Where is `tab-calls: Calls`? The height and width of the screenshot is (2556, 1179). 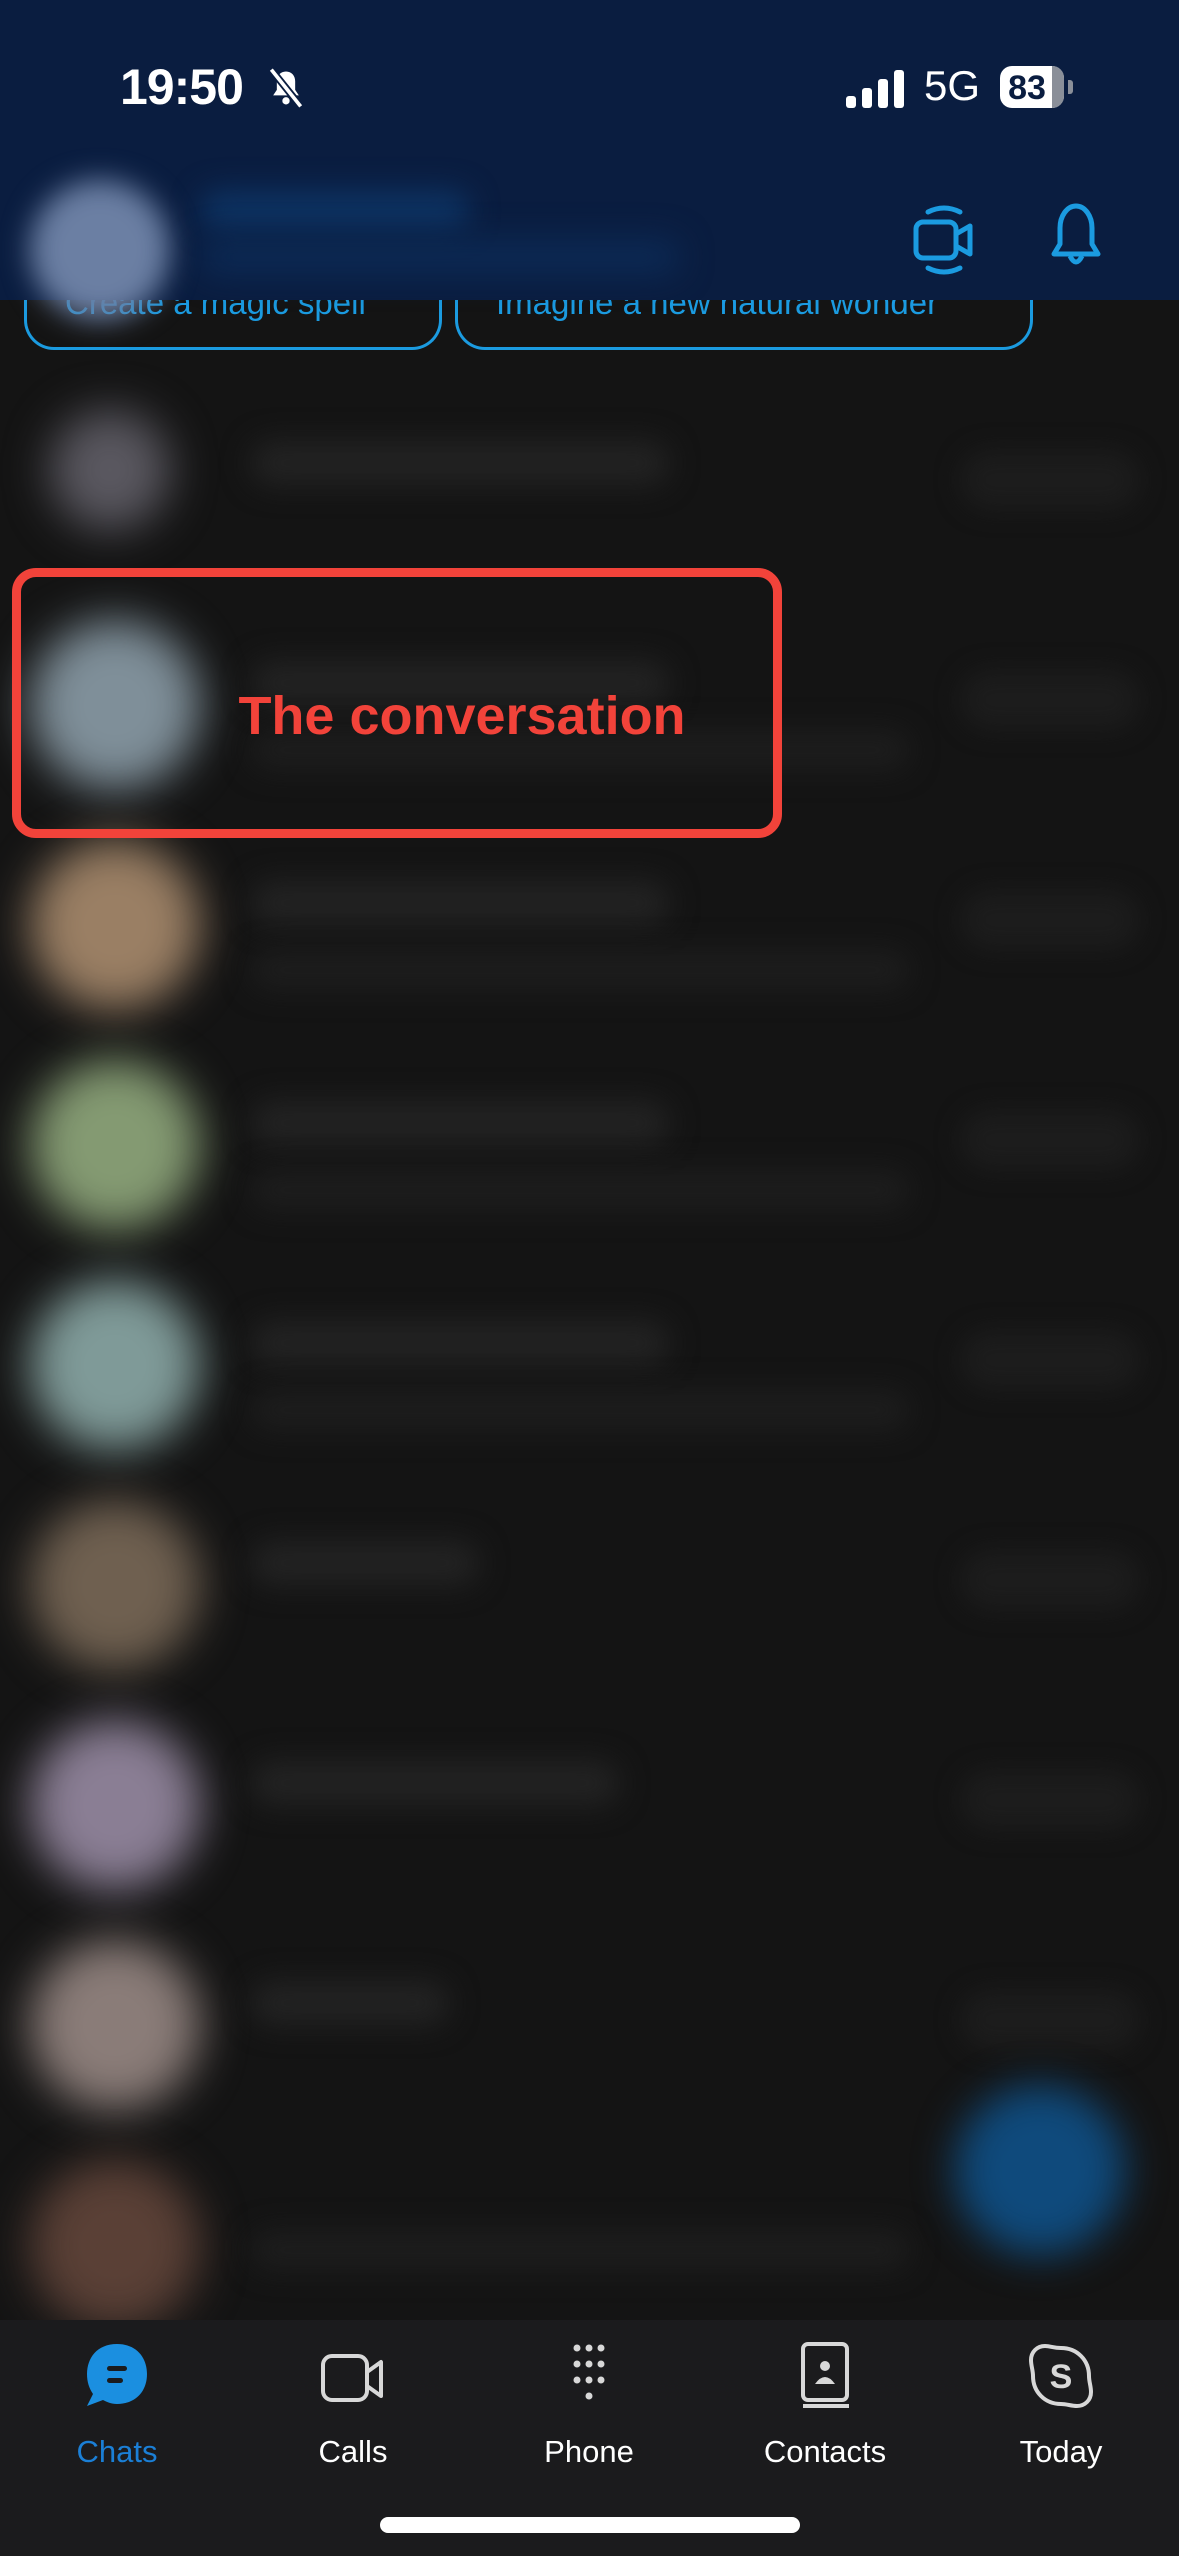 tab-calls: Calls is located at coordinates (353, 2420).